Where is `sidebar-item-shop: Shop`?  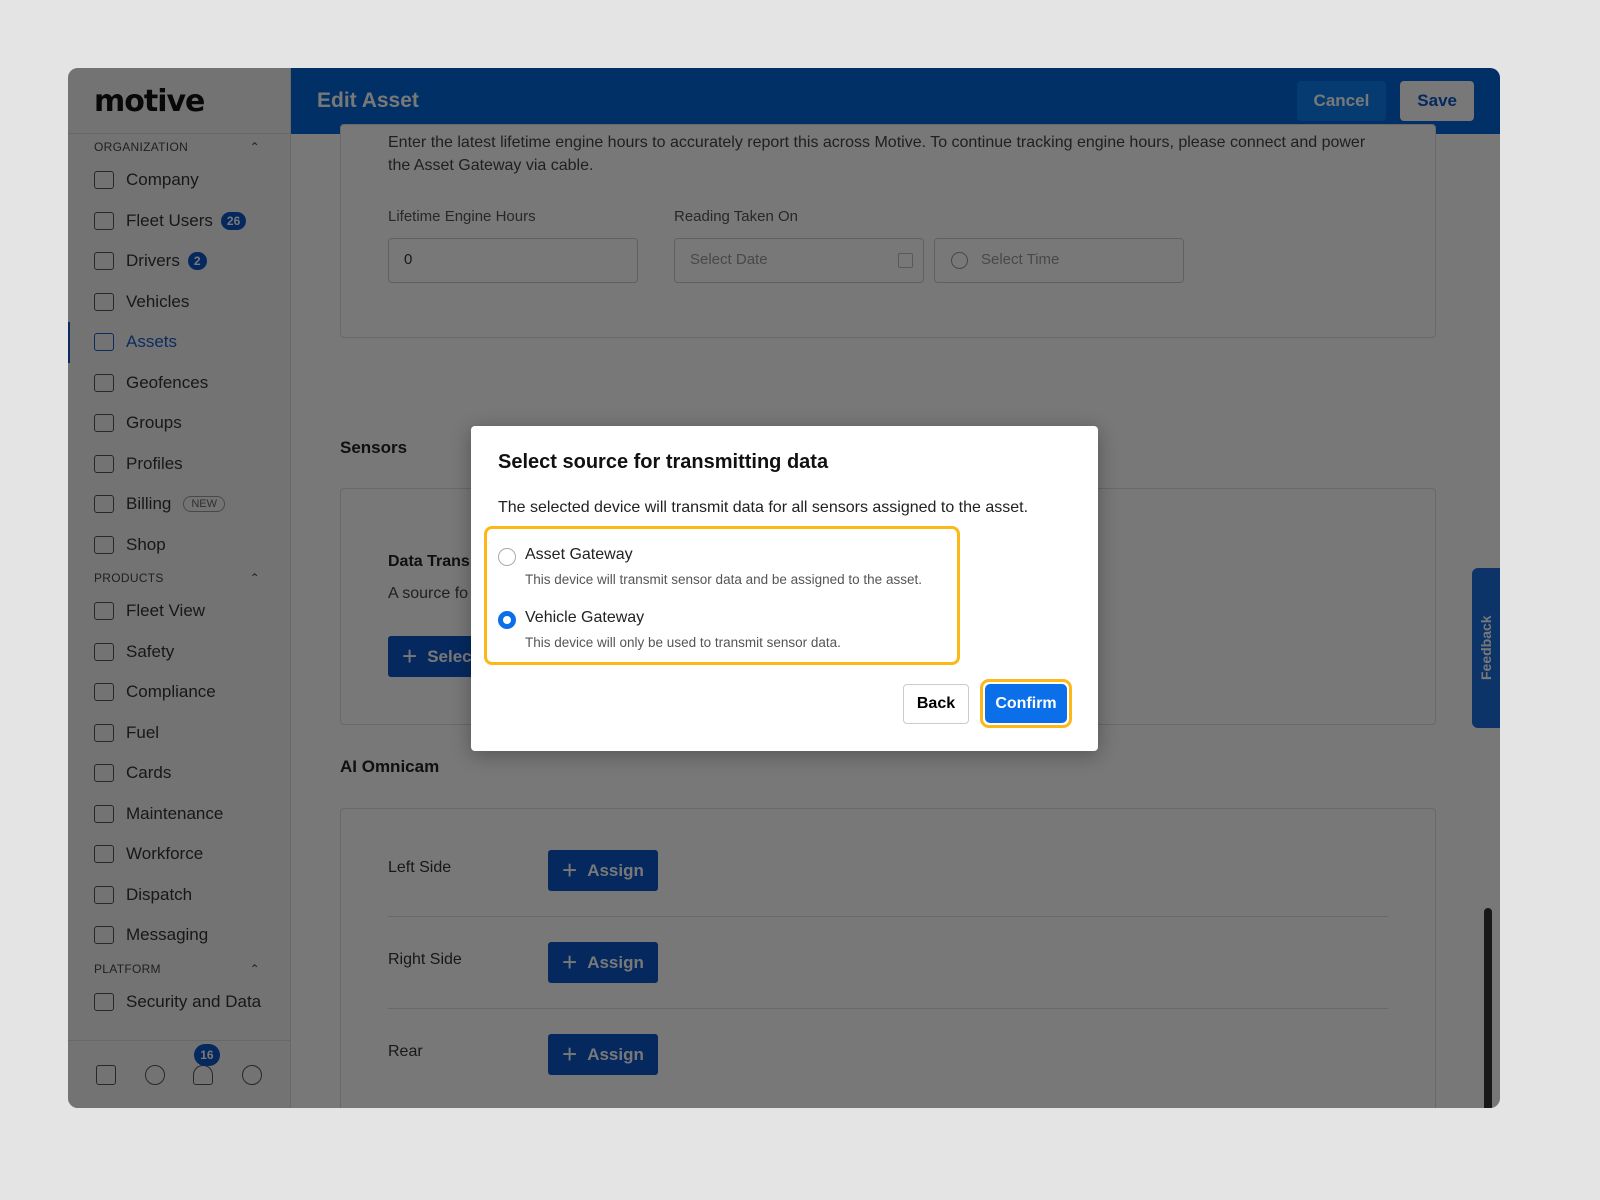
sidebar-item-shop: Shop is located at coordinates (179, 545).